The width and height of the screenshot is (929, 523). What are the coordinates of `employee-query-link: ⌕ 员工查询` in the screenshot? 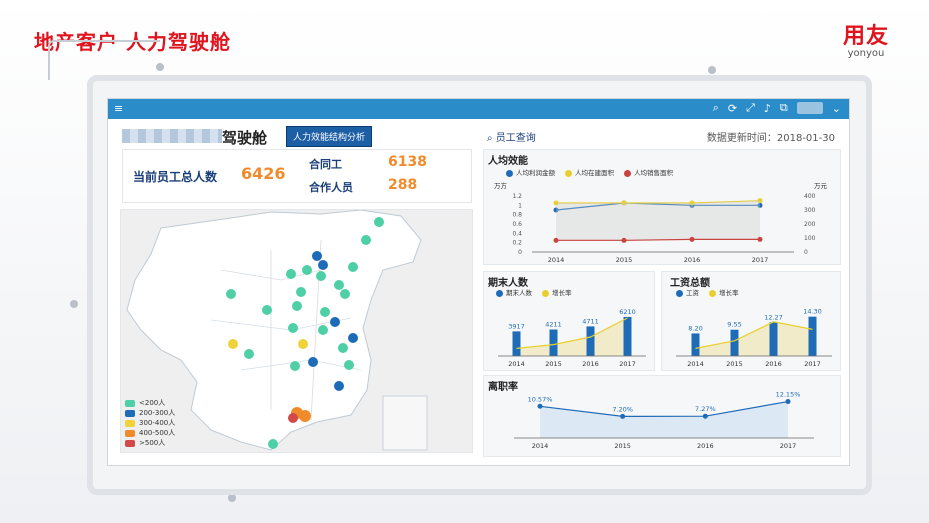 It's located at (511, 136).